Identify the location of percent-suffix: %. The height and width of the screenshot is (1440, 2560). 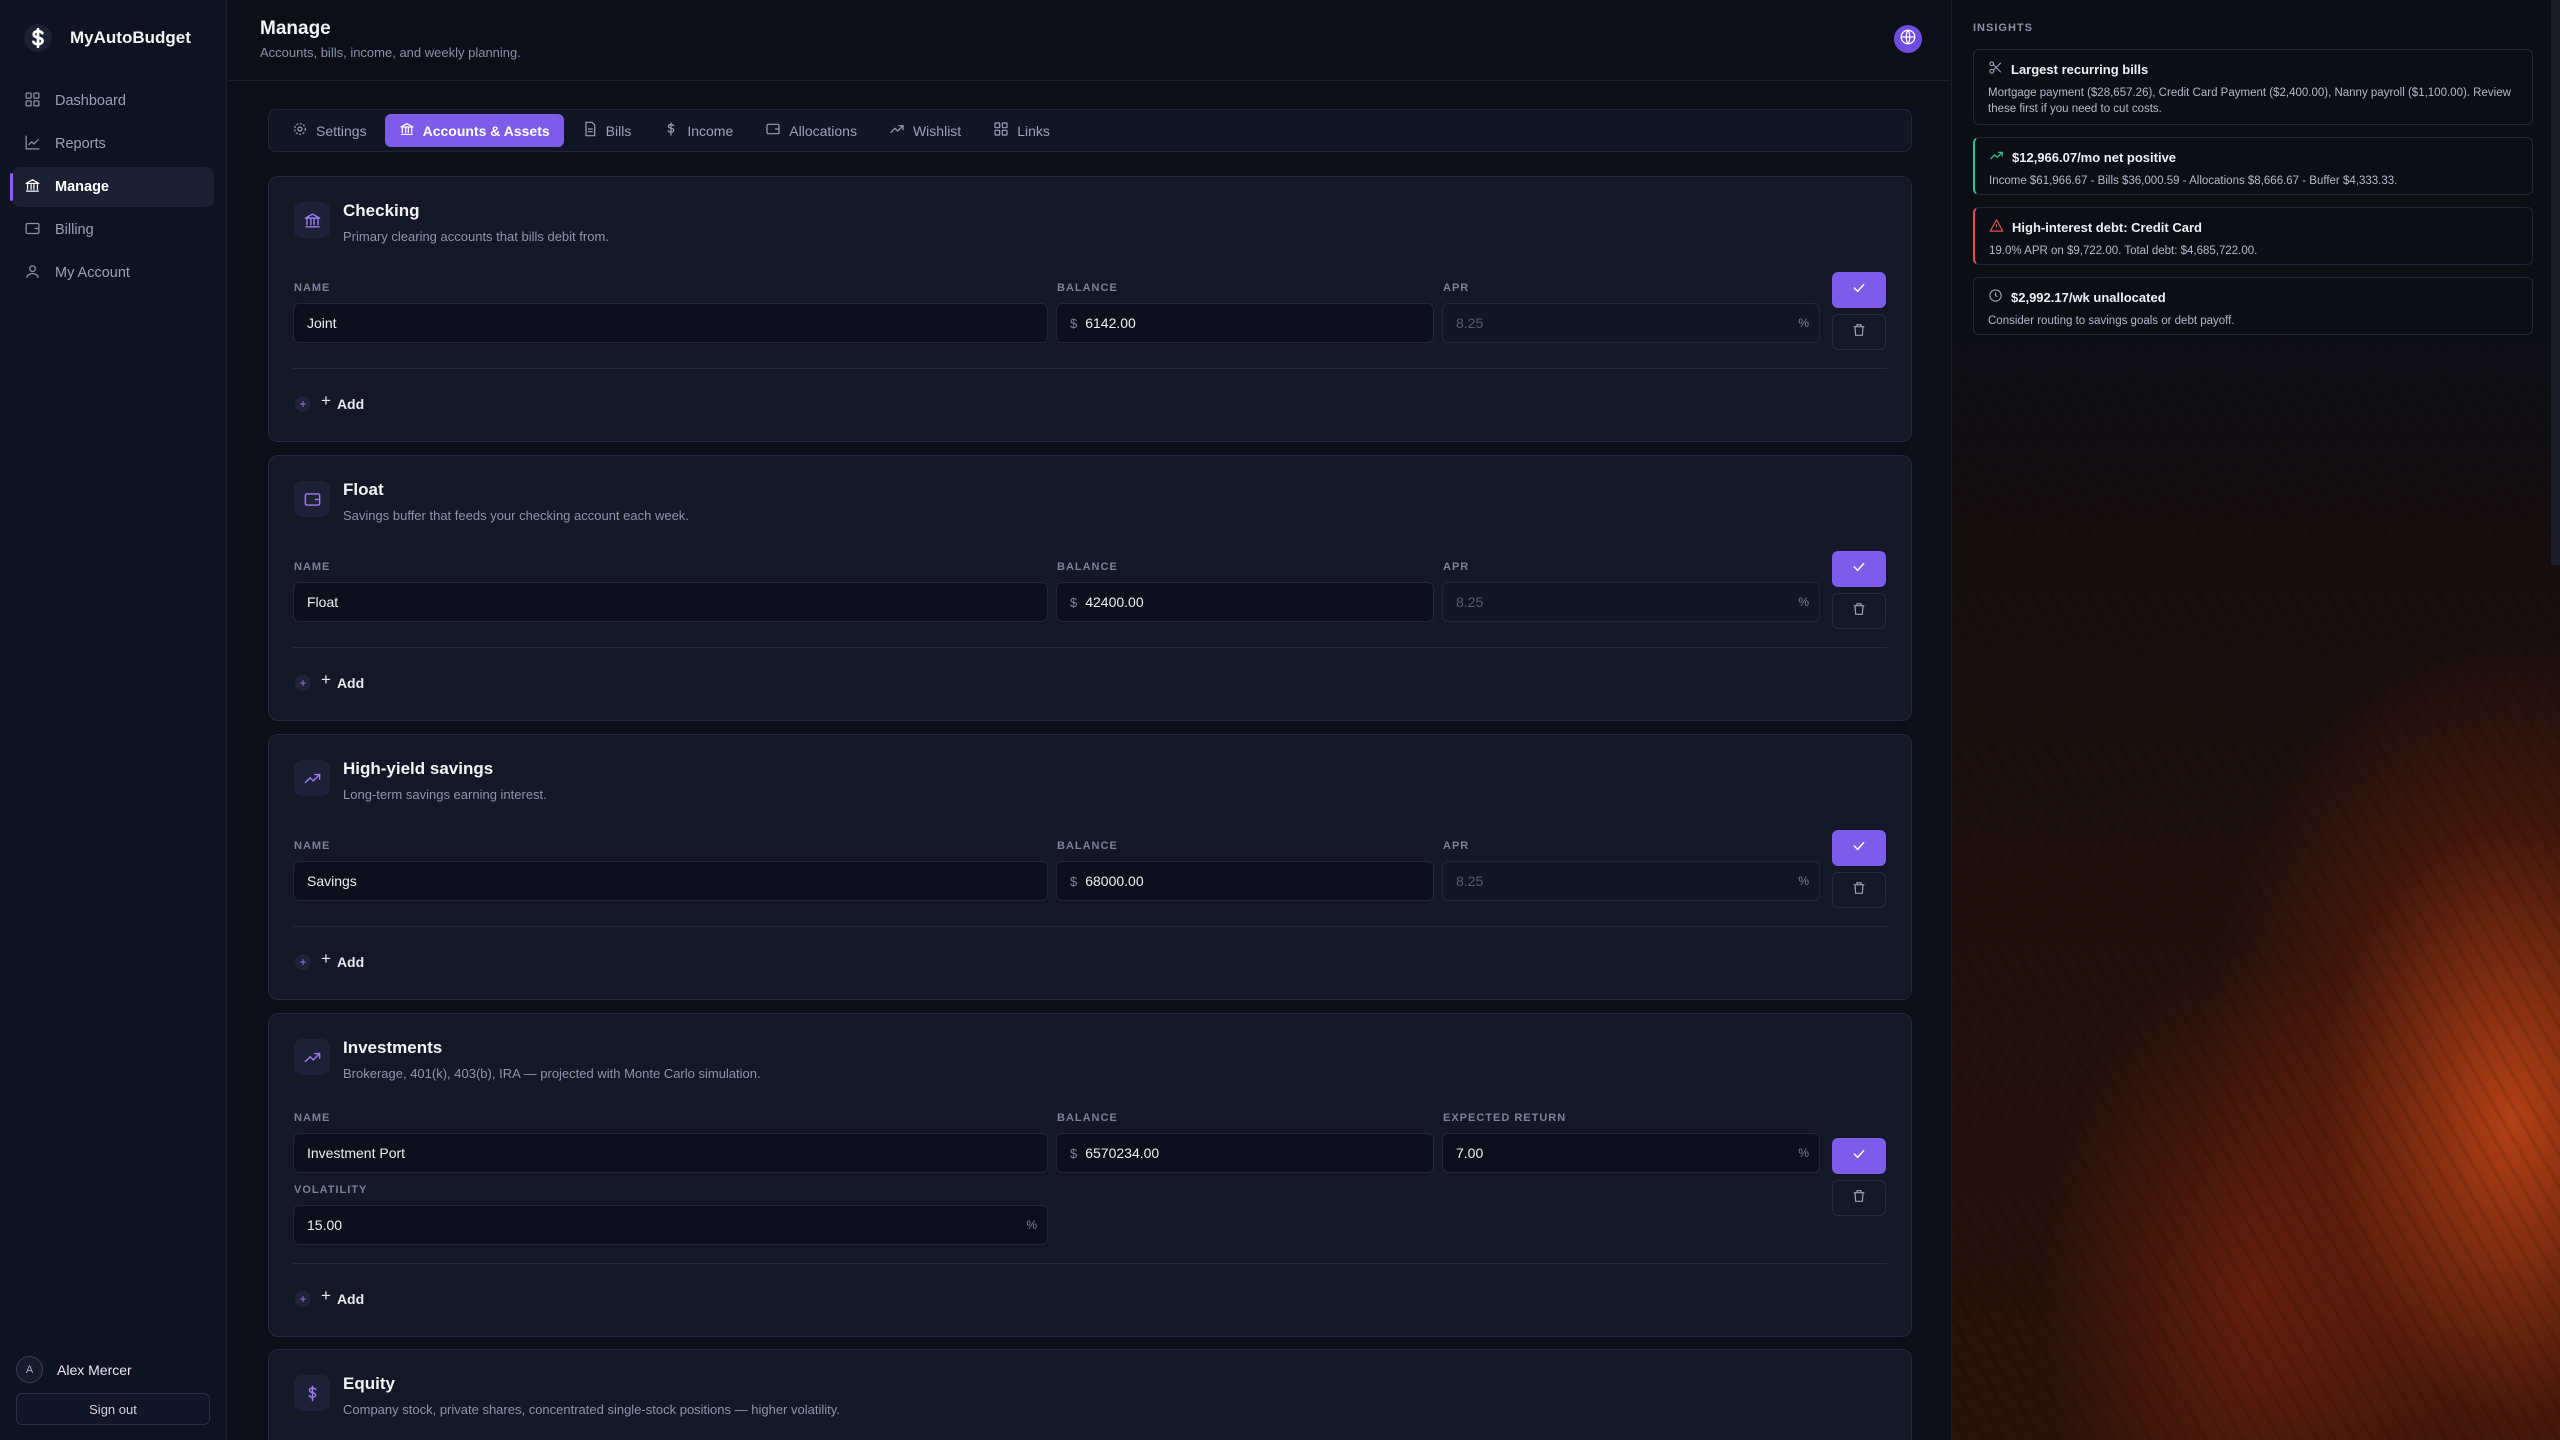
(1803, 881).